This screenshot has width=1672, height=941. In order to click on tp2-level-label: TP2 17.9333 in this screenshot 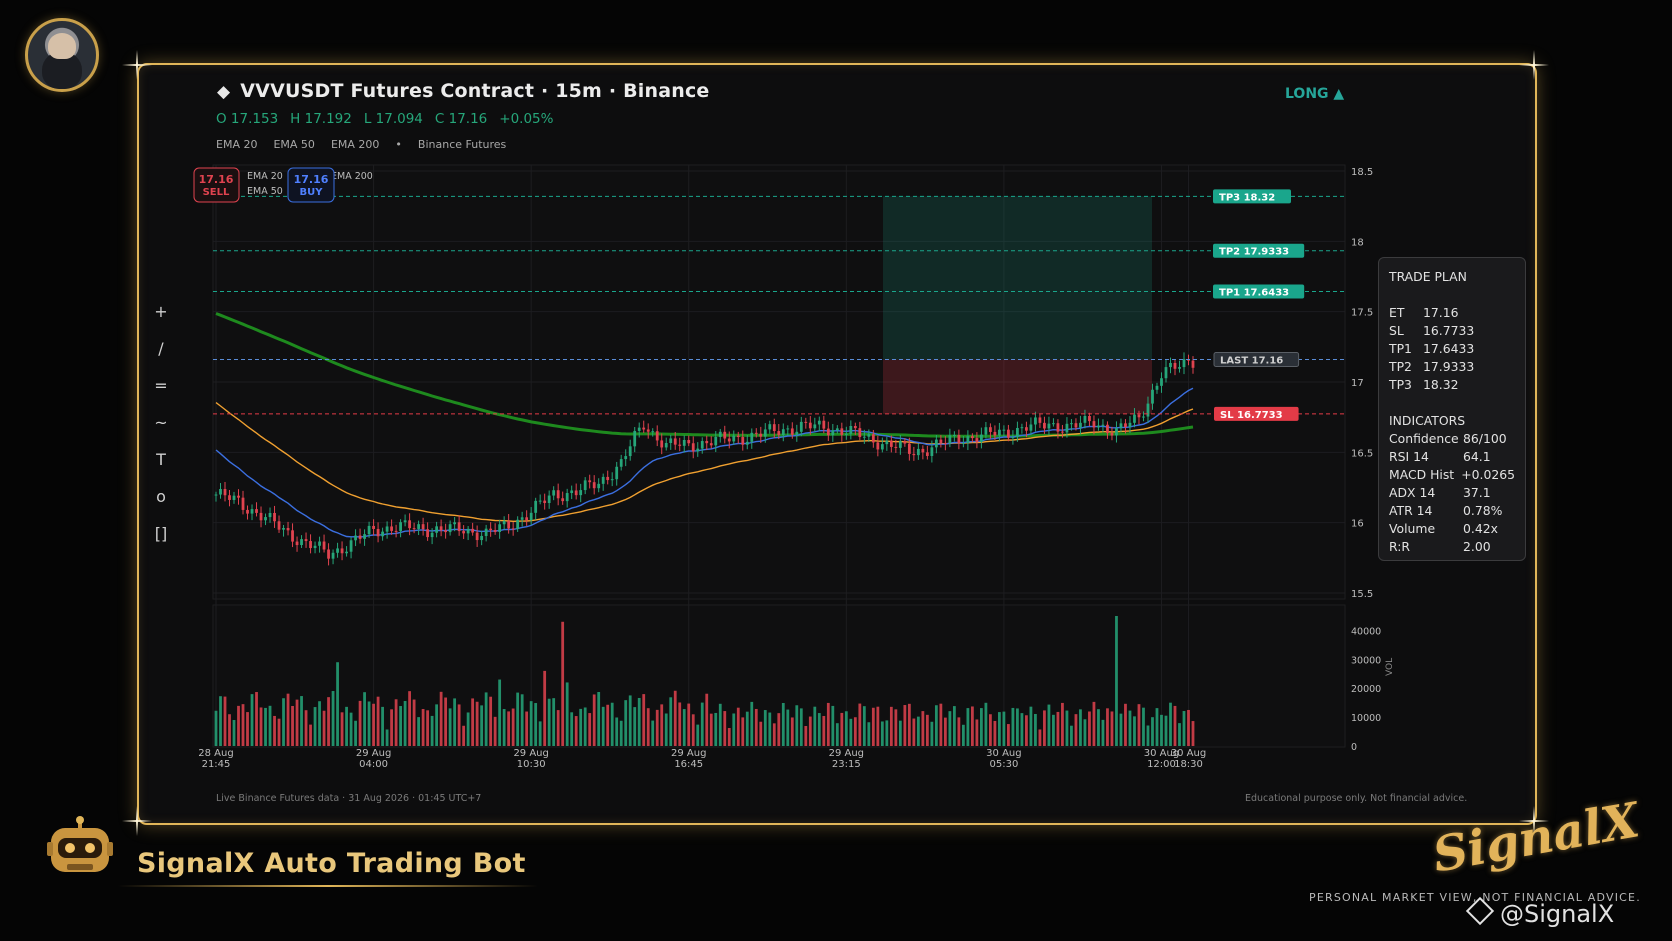, I will do `click(1254, 252)`.